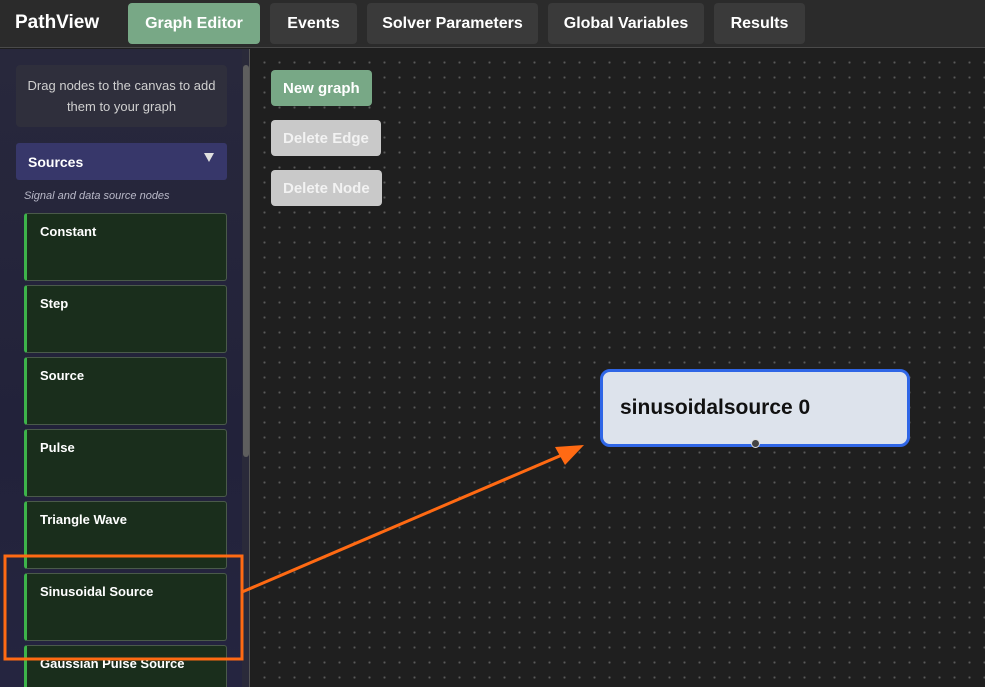  Describe the element at coordinates (626, 23) in the screenshot. I see `tab-global-variables: Global Variables` at that location.